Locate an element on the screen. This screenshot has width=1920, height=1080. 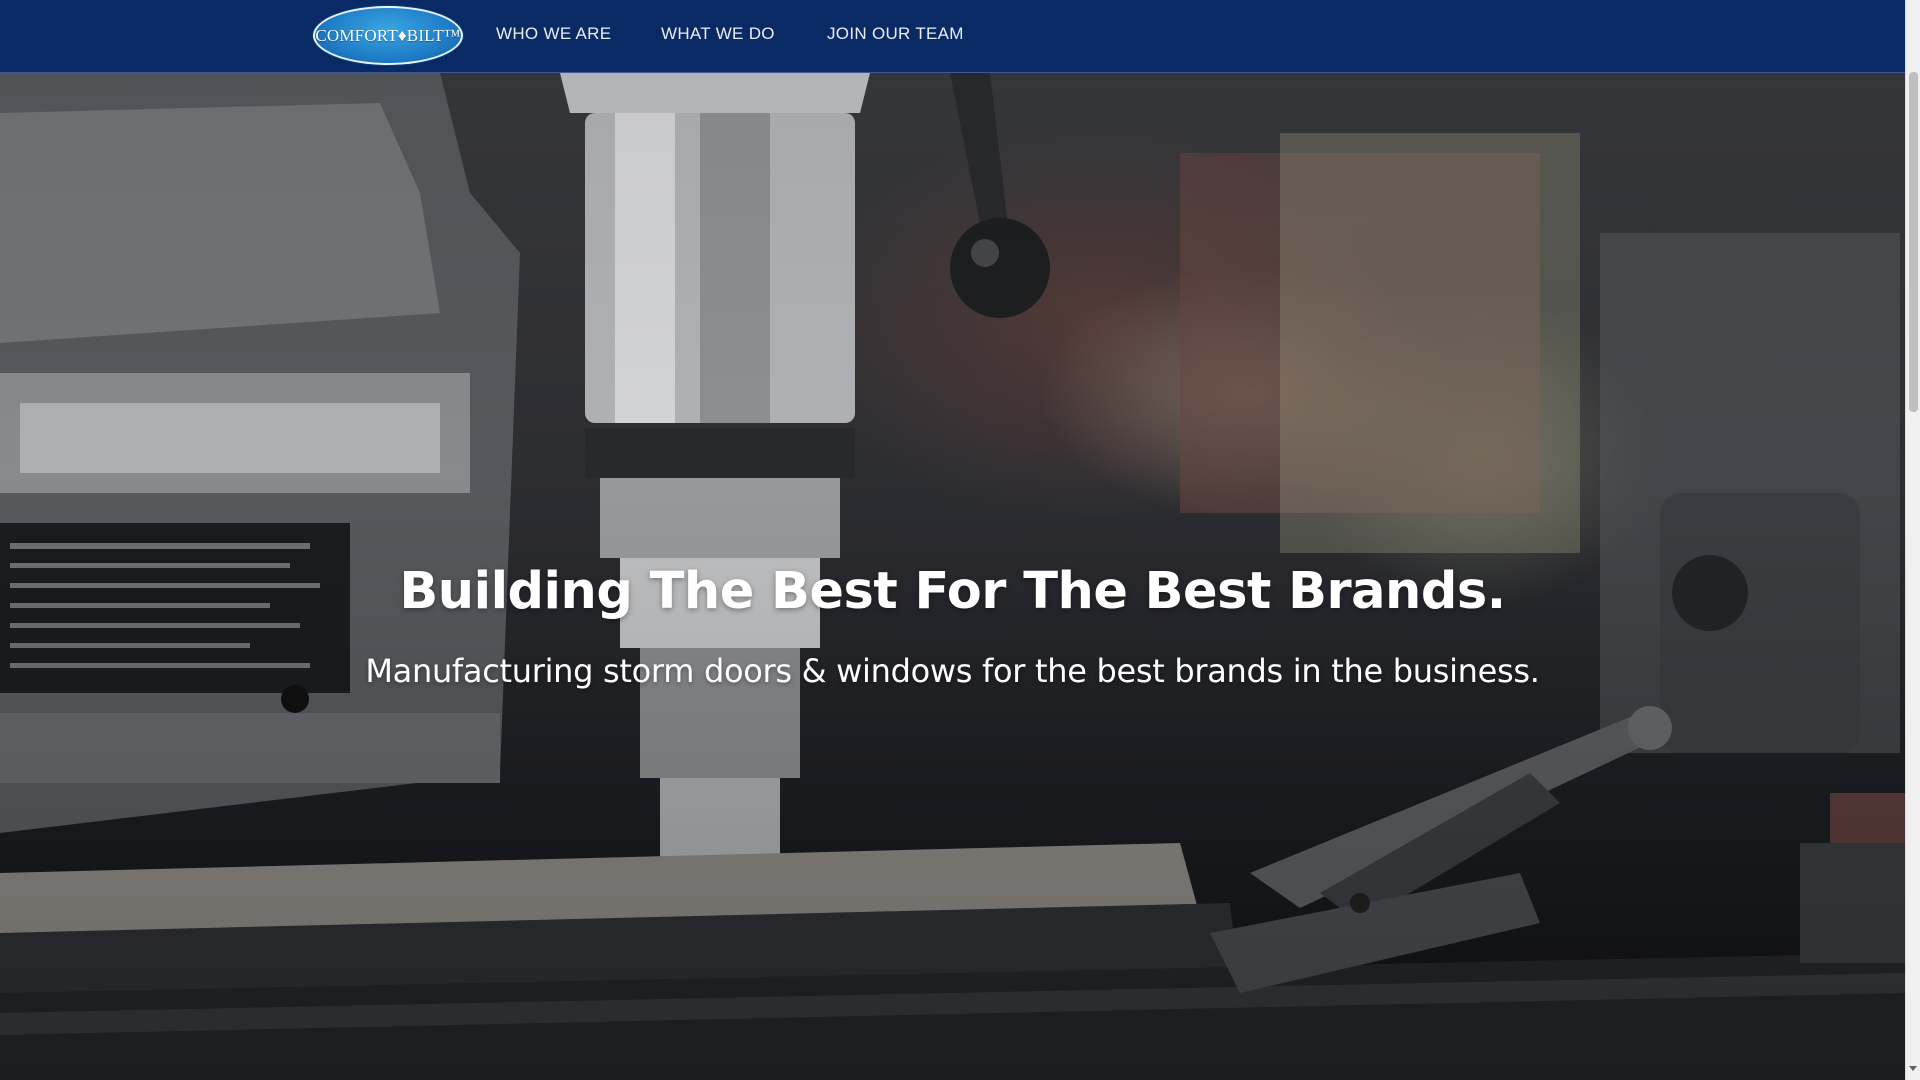
hero-title: Building The Best For The Best Brands. is located at coordinates (952, 592).